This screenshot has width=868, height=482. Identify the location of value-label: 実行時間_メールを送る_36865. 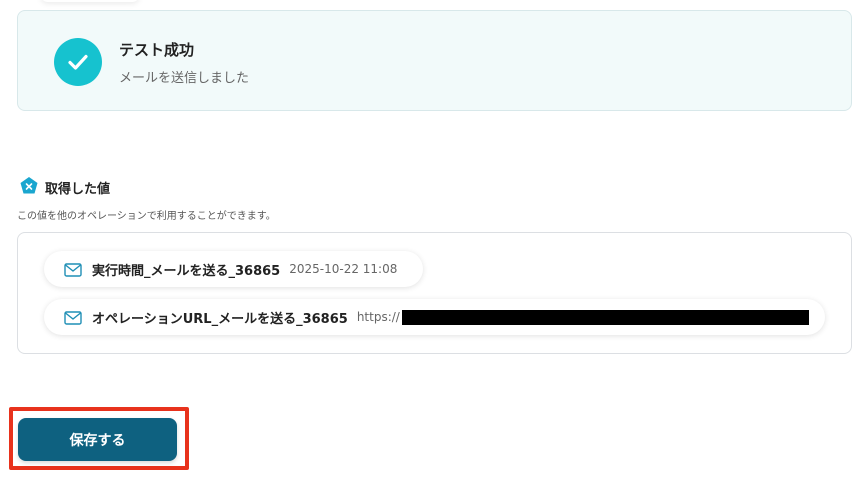
(186, 271).